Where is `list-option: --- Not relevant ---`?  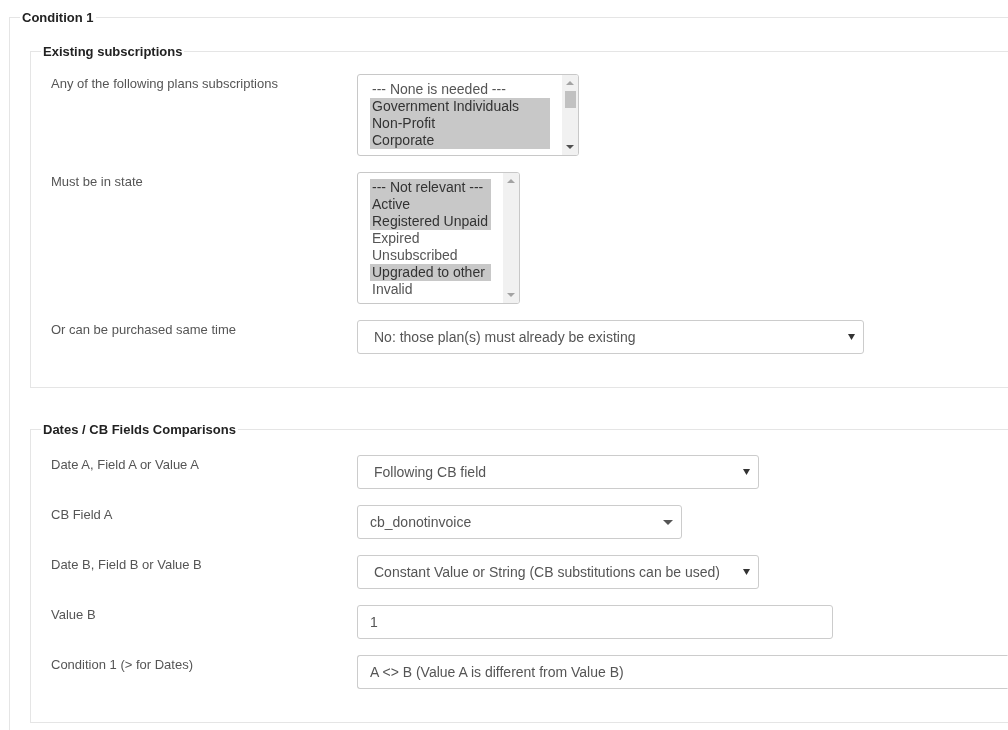 list-option: --- Not relevant --- is located at coordinates (430, 187).